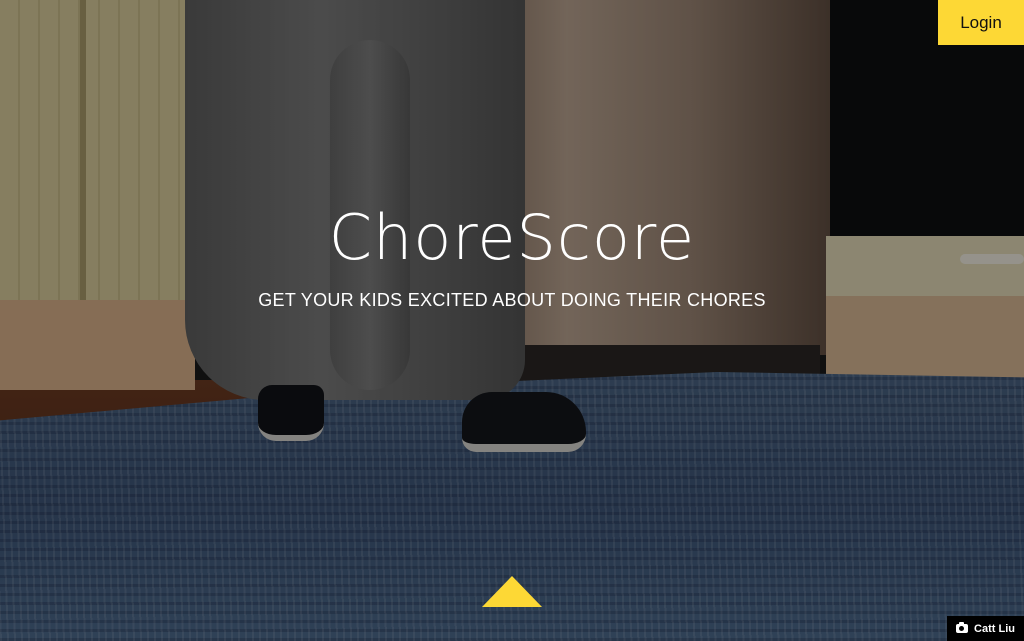 This screenshot has width=1024, height=641. What do you see at coordinates (981, 22) in the screenshot?
I see `login-button: Login` at bounding box center [981, 22].